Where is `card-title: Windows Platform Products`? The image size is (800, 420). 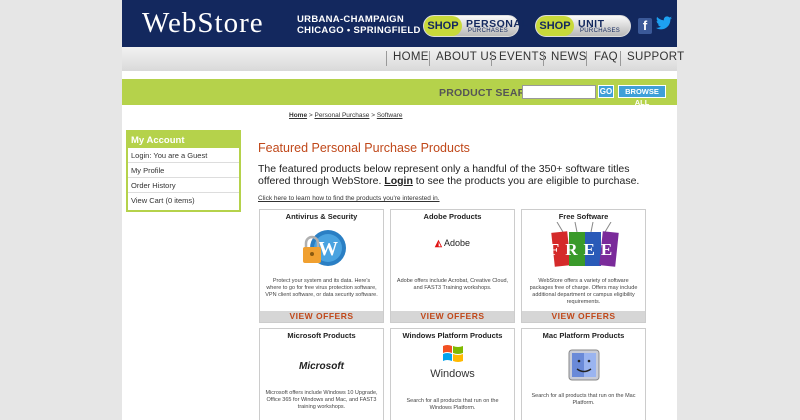
card-title: Windows Platform Products is located at coordinates (452, 335).